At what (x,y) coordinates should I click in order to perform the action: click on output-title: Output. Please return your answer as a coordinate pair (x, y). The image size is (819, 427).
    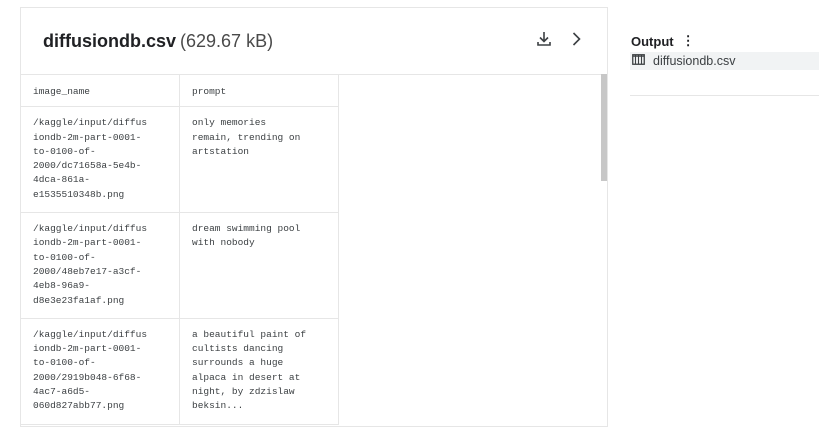
    Looking at the image, I should click on (652, 41).